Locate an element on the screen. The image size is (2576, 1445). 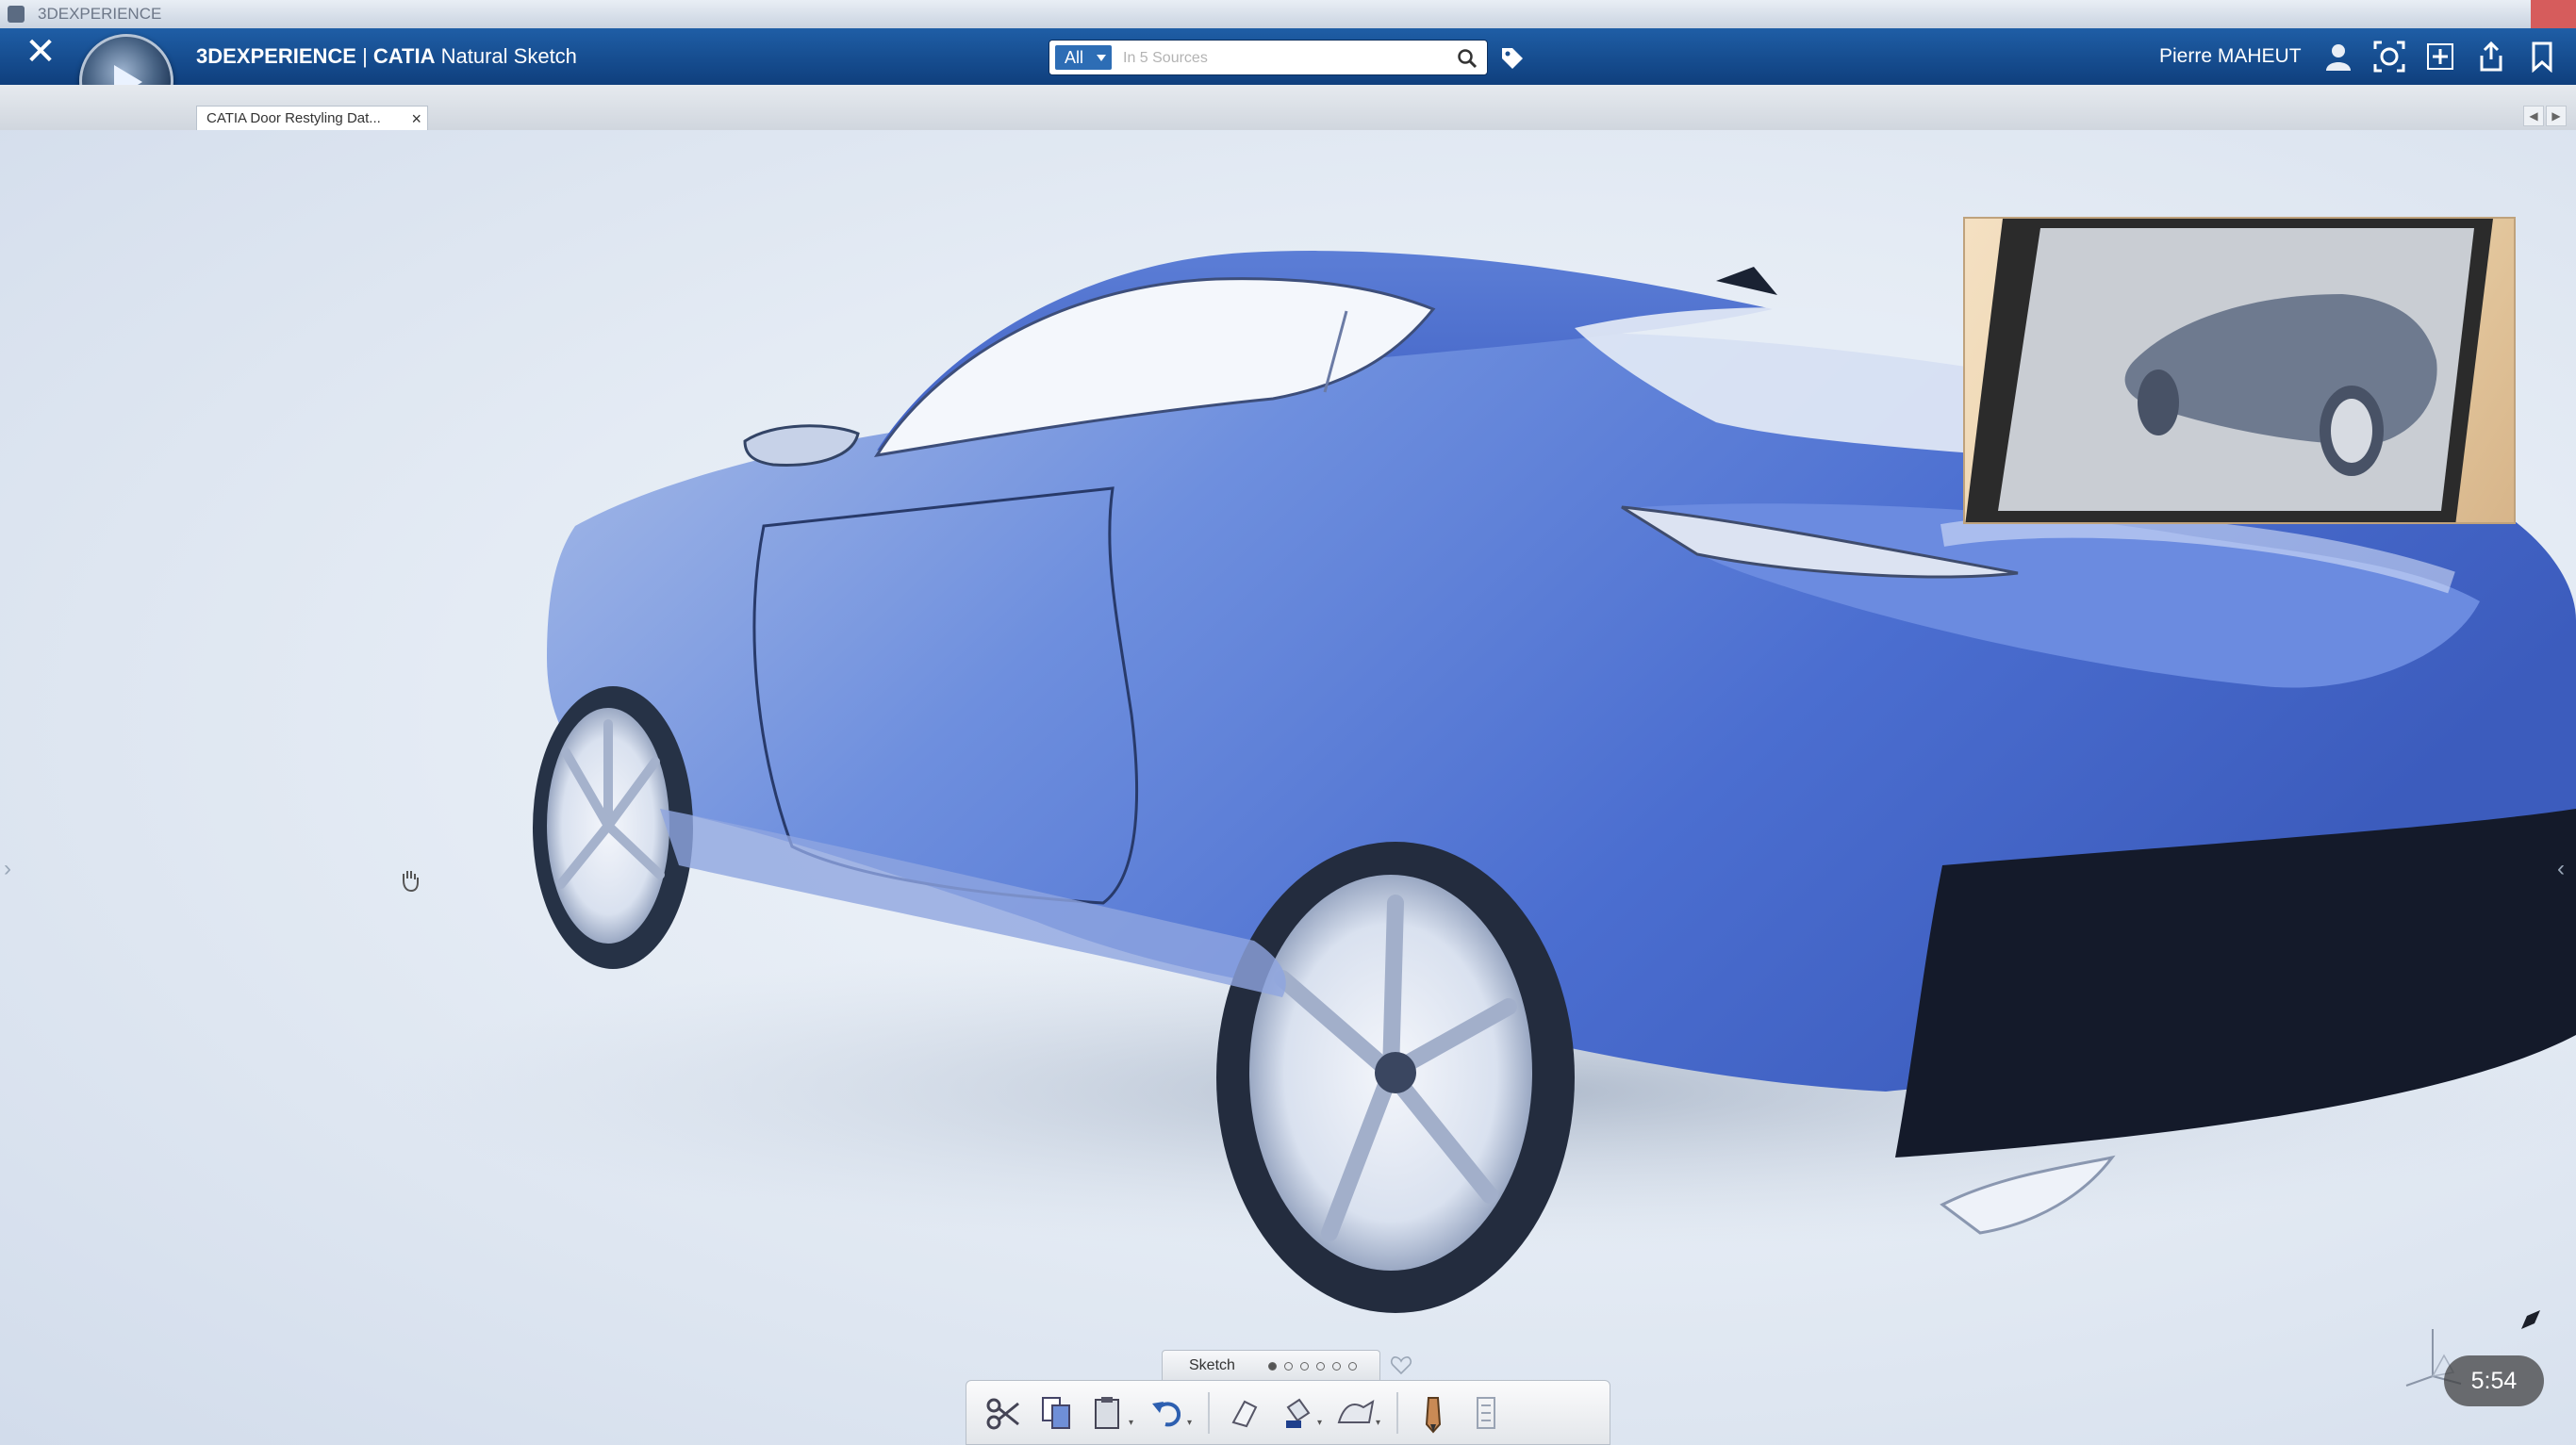
window-close-button is located at coordinates (2553, 14).